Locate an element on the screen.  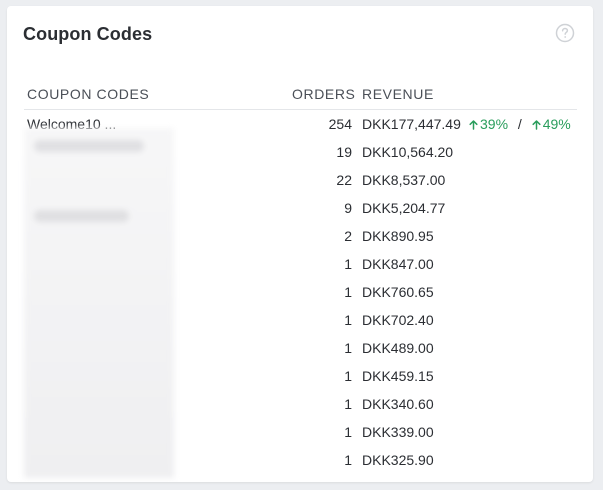
revenue-cell: DKK760.65 is located at coordinates (398, 292).